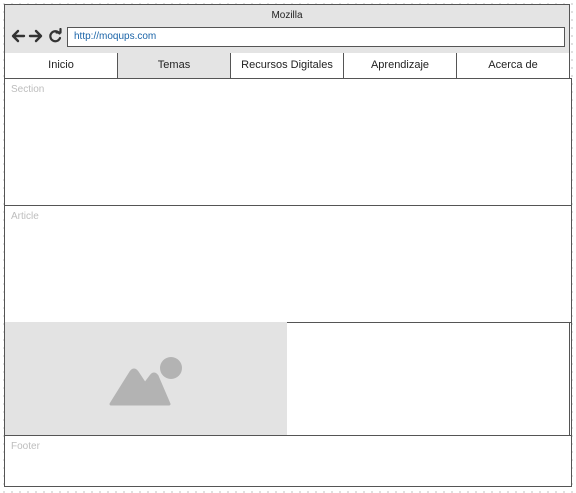 The image size is (576, 493). I want to click on footer-region: Footer, so click(288, 461).